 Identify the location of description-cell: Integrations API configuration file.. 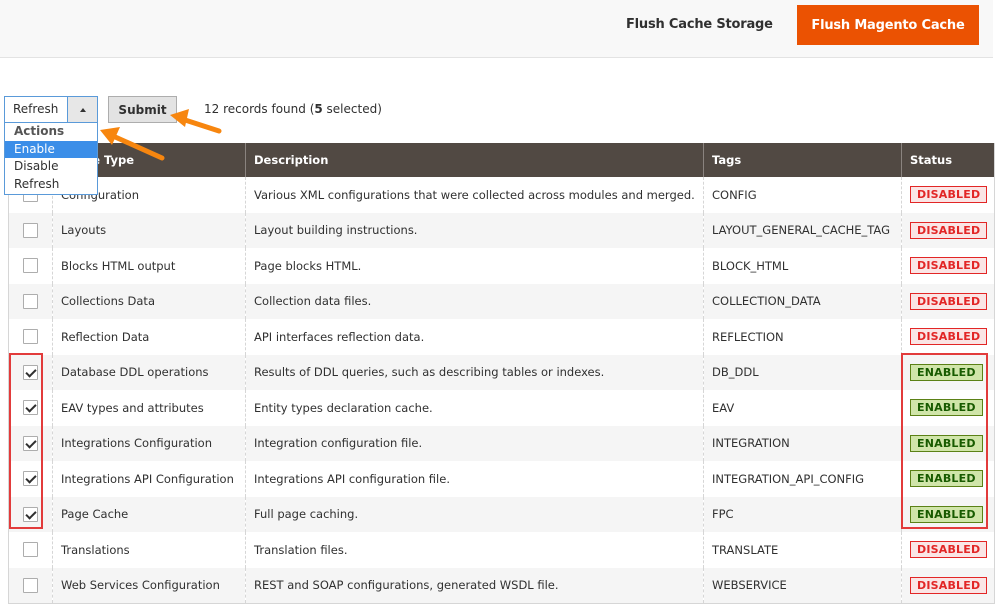
(474, 479).